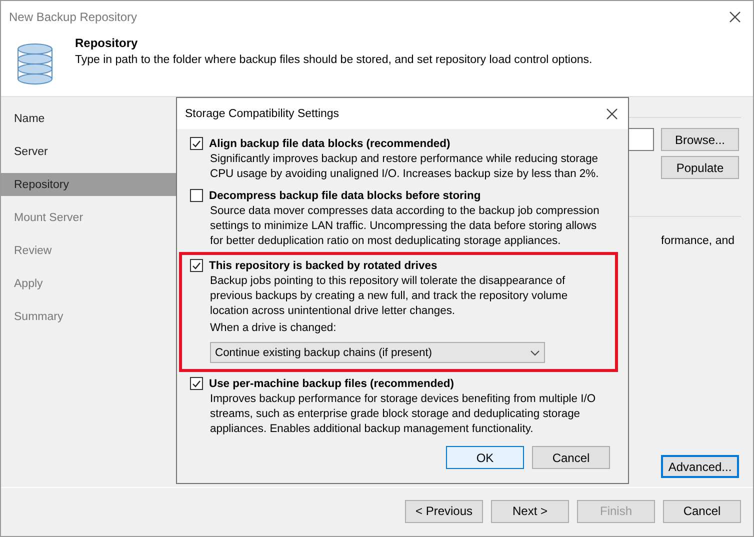  Describe the element at coordinates (333, 60) in the screenshot. I see `page-description: Type in path to the folder where backup files should be stored, and set repository load control options.` at that location.